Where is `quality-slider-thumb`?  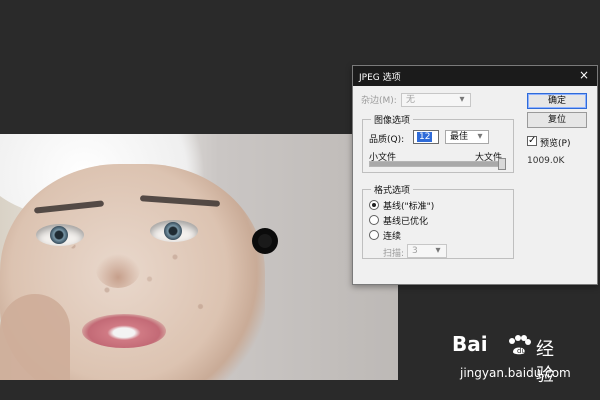
quality-slider-thumb is located at coordinates (502, 164).